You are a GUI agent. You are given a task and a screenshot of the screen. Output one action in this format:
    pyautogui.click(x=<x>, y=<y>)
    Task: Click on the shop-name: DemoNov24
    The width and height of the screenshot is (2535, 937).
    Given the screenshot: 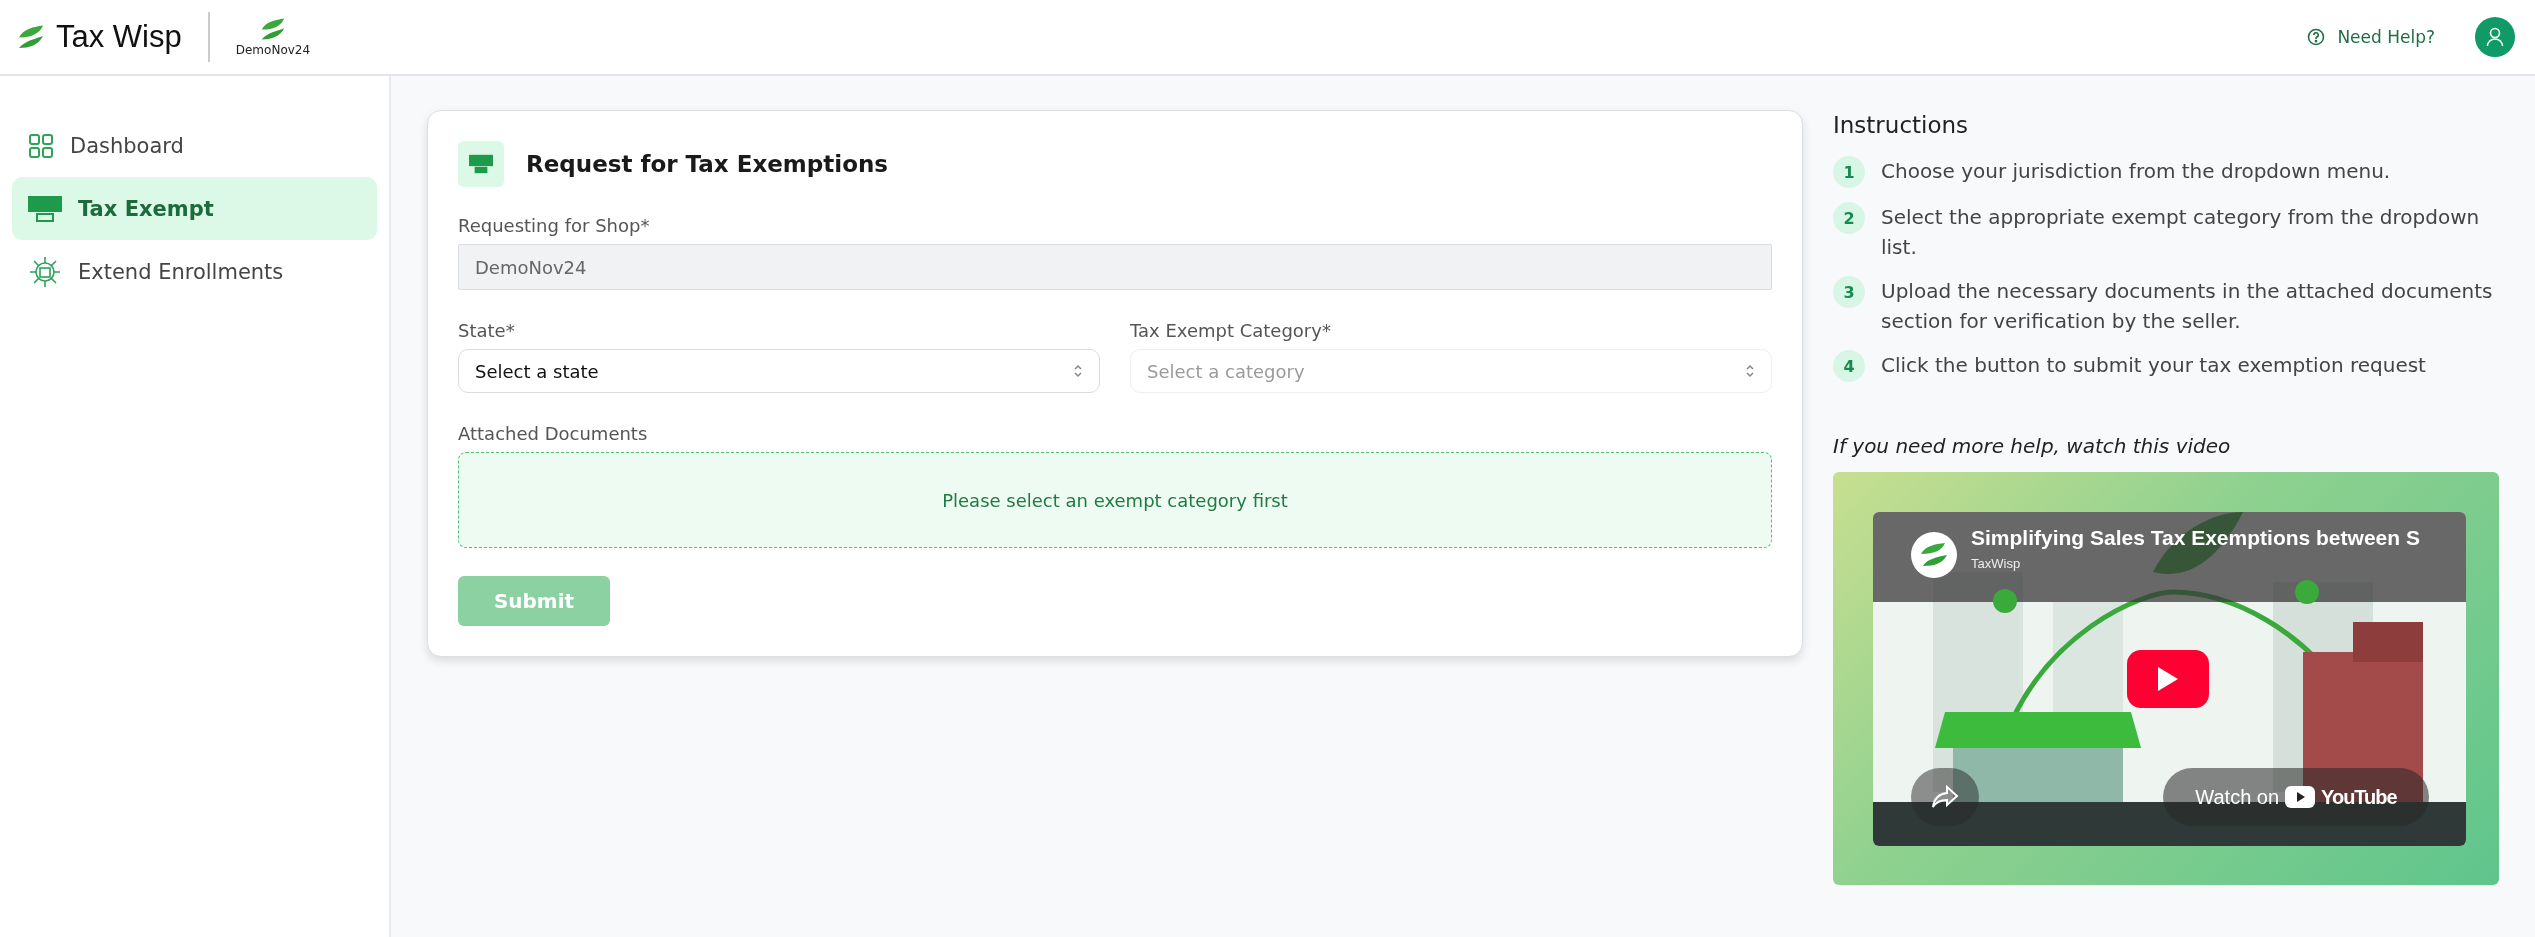 What is the action you would take?
    pyautogui.click(x=273, y=49)
    